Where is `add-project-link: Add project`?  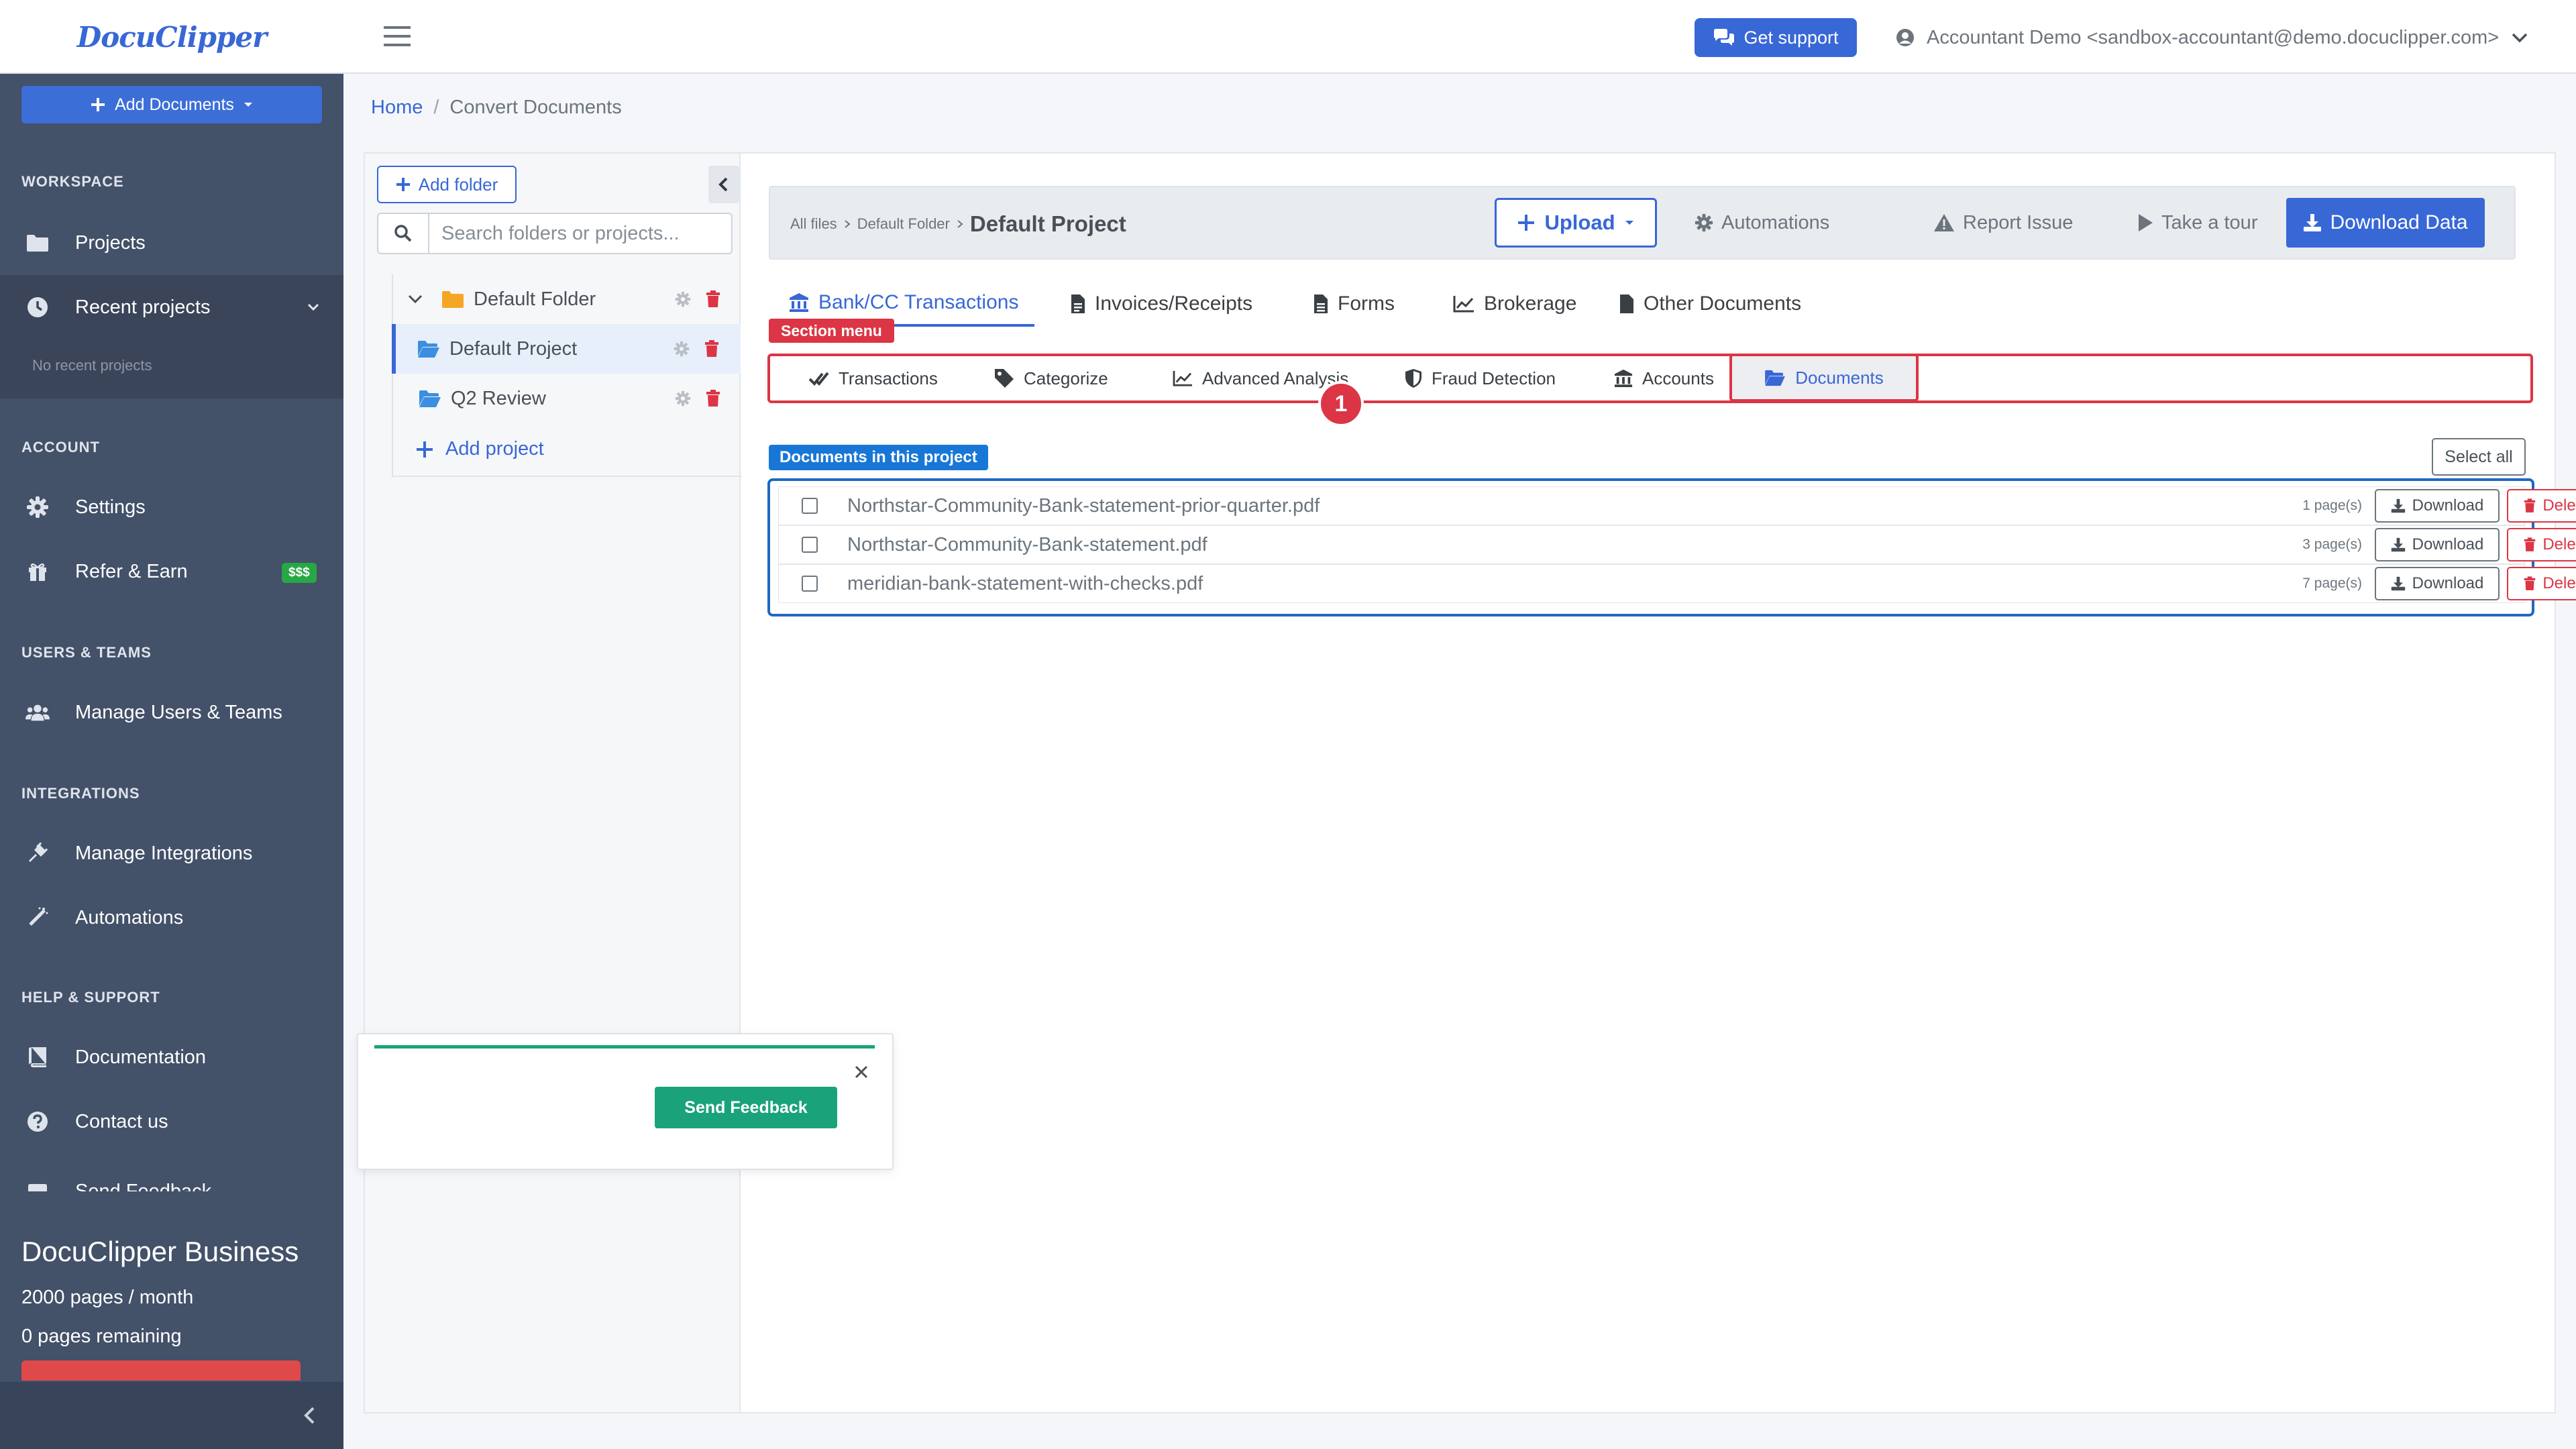
add-project-link: Add project is located at coordinates (480, 449).